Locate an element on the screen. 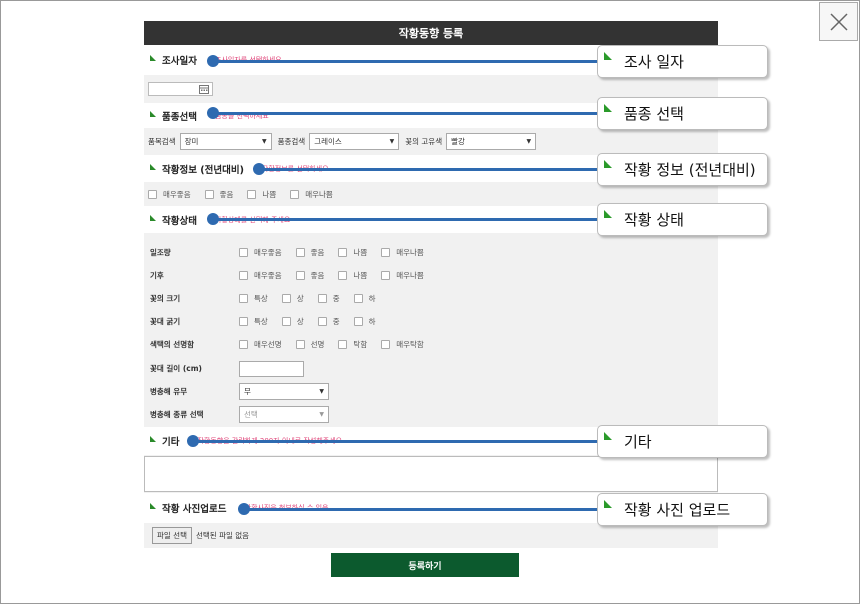 The width and height of the screenshot is (860, 604). file-select-button: 파일 선택 is located at coordinates (172, 535).